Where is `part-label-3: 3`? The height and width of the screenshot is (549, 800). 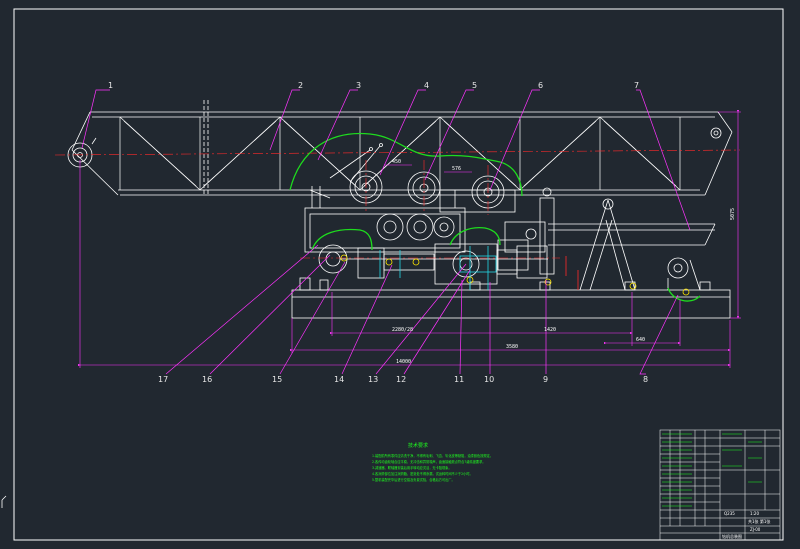
part-label-3: 3 is located at coordinates (358, 85).